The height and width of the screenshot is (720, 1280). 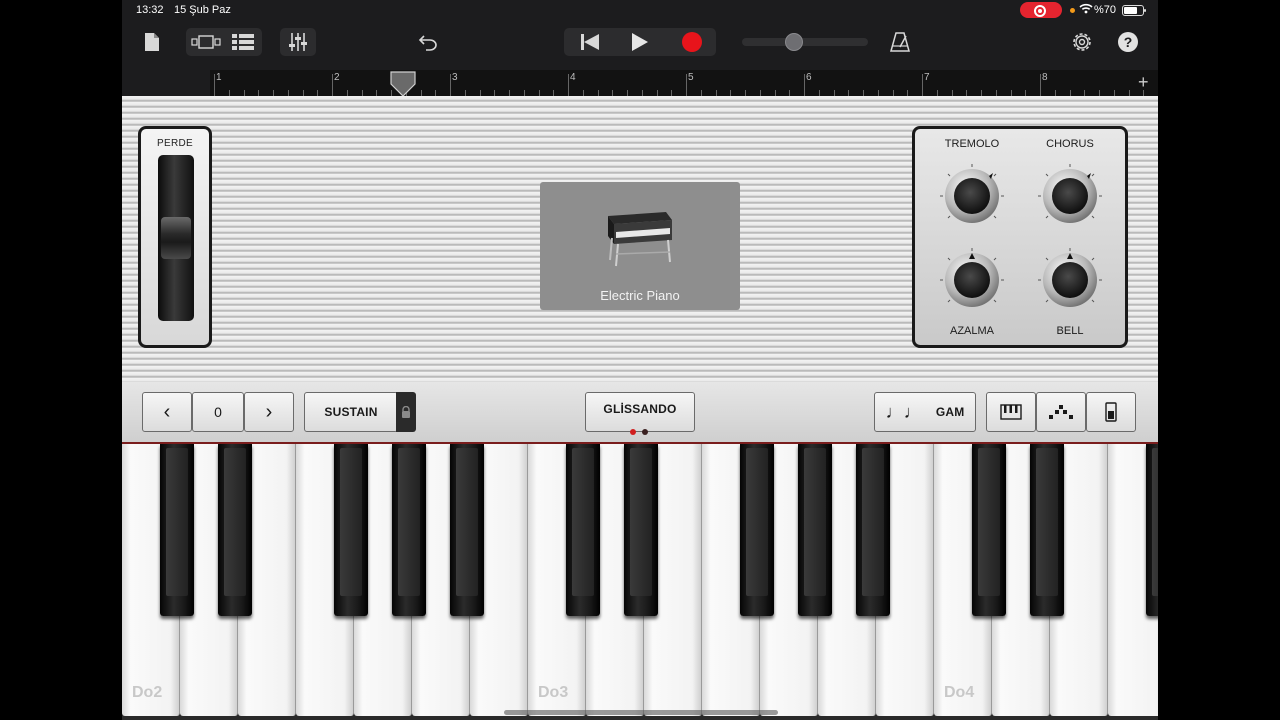 What do you see at coordinates (351, 412) in the screenshot?
I see `sustain-button: SUSTAIN` at bounding box center [351, 412].